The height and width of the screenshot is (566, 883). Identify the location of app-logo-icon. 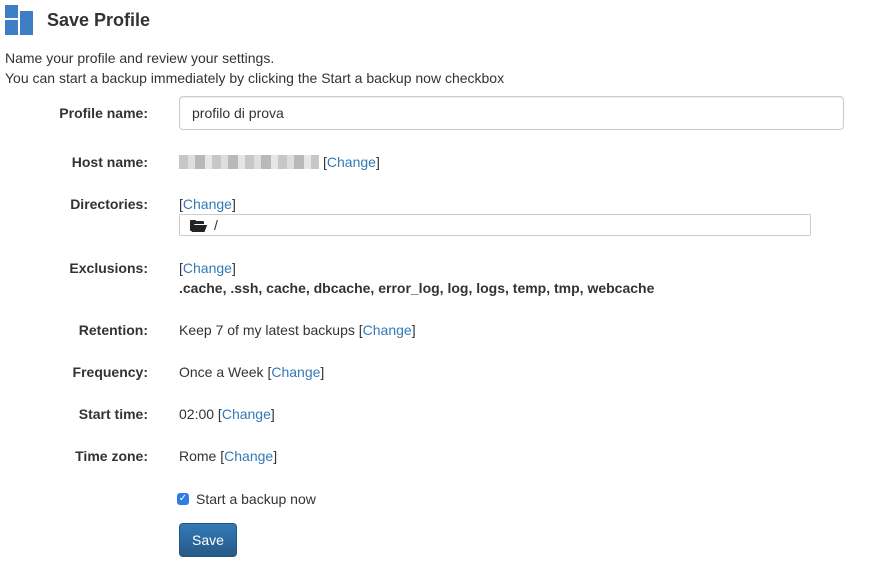
(20, 20).